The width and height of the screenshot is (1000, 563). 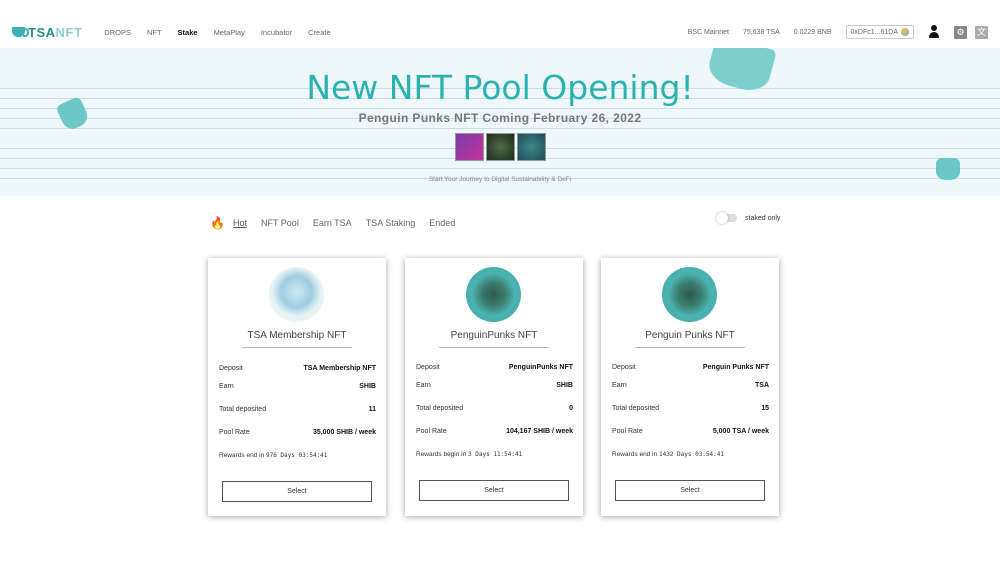 I want to click on bnb-balance: 0.0229 BNB, so click(x=812, y=32).